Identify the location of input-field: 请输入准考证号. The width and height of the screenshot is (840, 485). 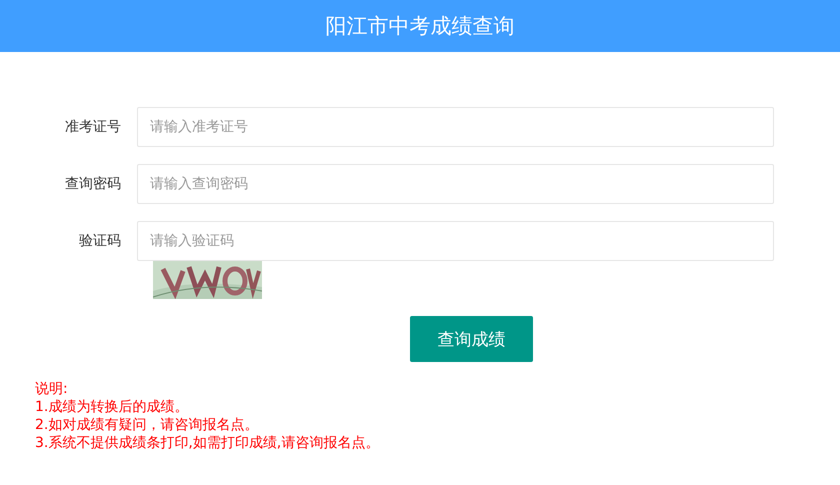
(455, 127).